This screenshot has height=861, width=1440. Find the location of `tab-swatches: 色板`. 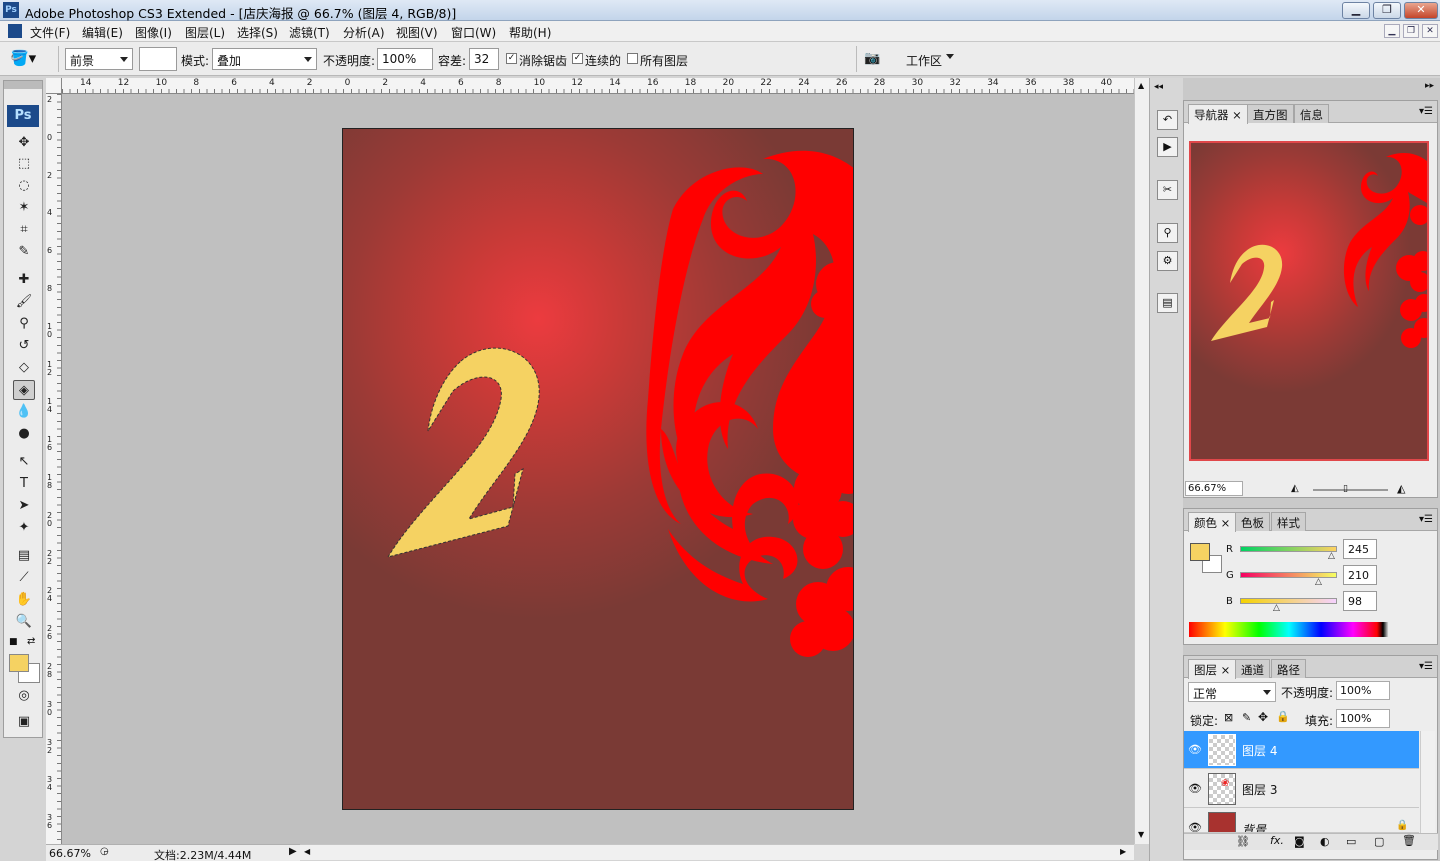

tab-swatches: 色板 is located at coordinates (1252, 521).